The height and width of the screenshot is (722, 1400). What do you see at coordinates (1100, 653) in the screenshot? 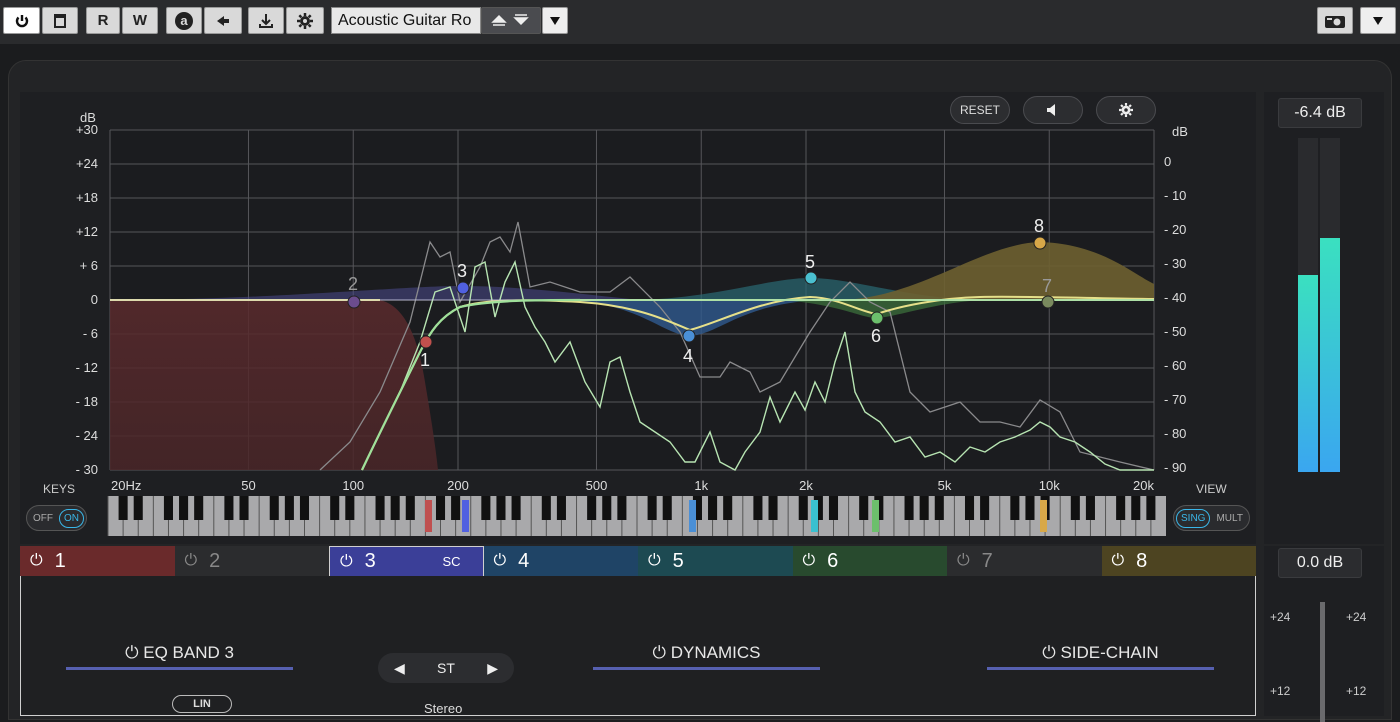
I see `sidechain-title: ⏻ SIDE-CHAIN` at bounding box center [1100, 653].